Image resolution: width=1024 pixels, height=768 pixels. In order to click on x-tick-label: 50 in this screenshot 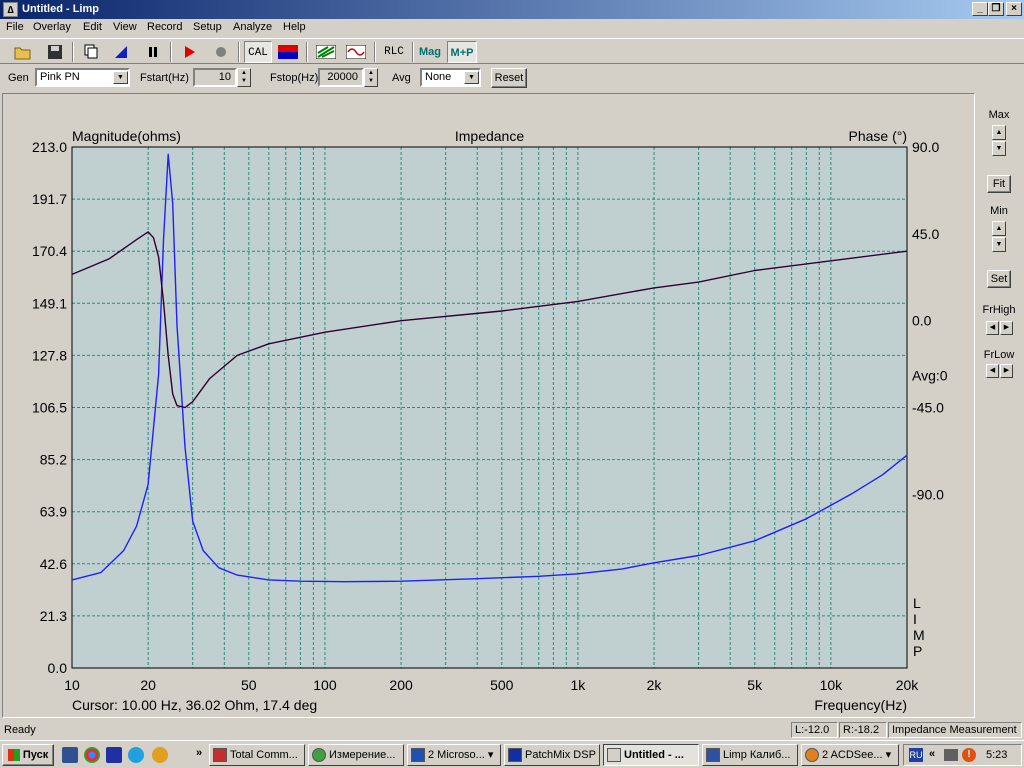, I will do `click(249, 685)`.